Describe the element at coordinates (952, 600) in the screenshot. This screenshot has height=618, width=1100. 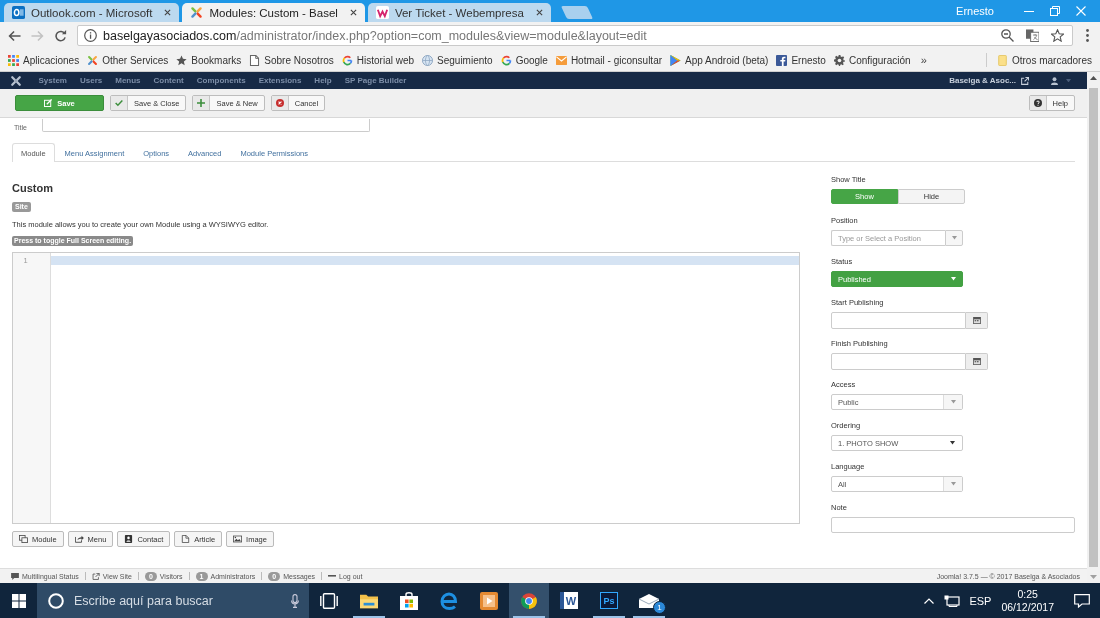
I see `network-icon` at that location.